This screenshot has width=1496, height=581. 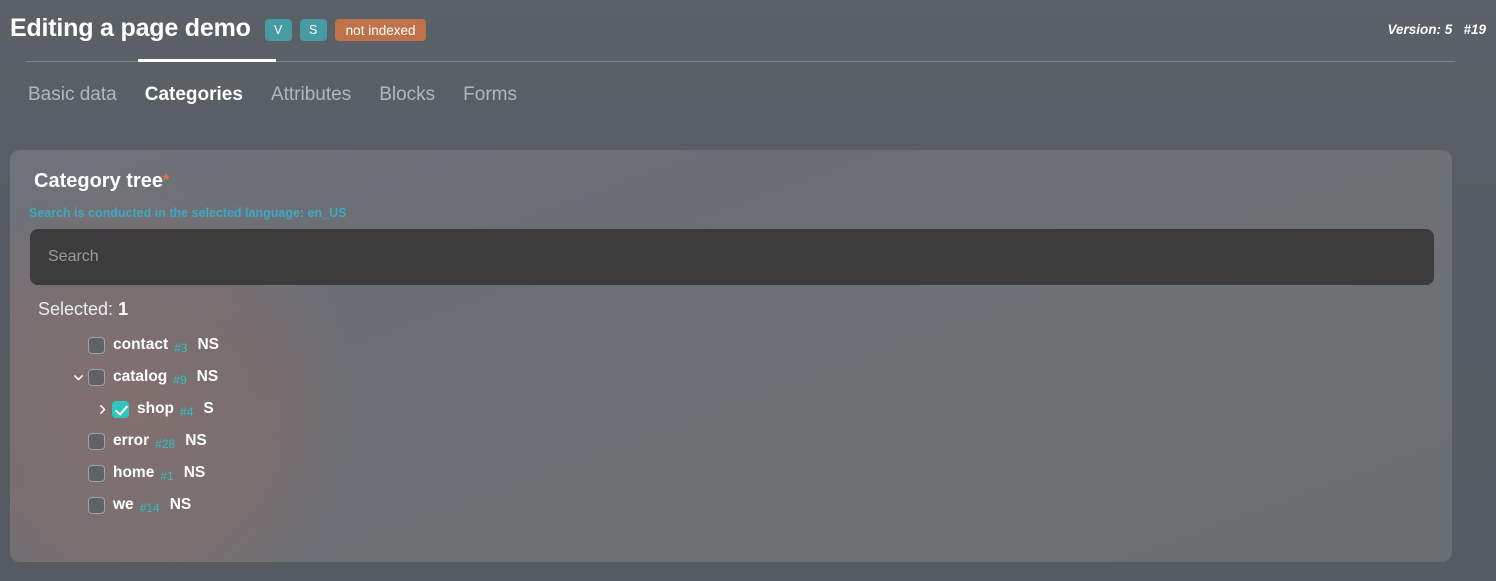 What do you see at coordinates (156, 408) in the screenshot?
I see `tree-node-label: shop` at bounding box center [156, 408].